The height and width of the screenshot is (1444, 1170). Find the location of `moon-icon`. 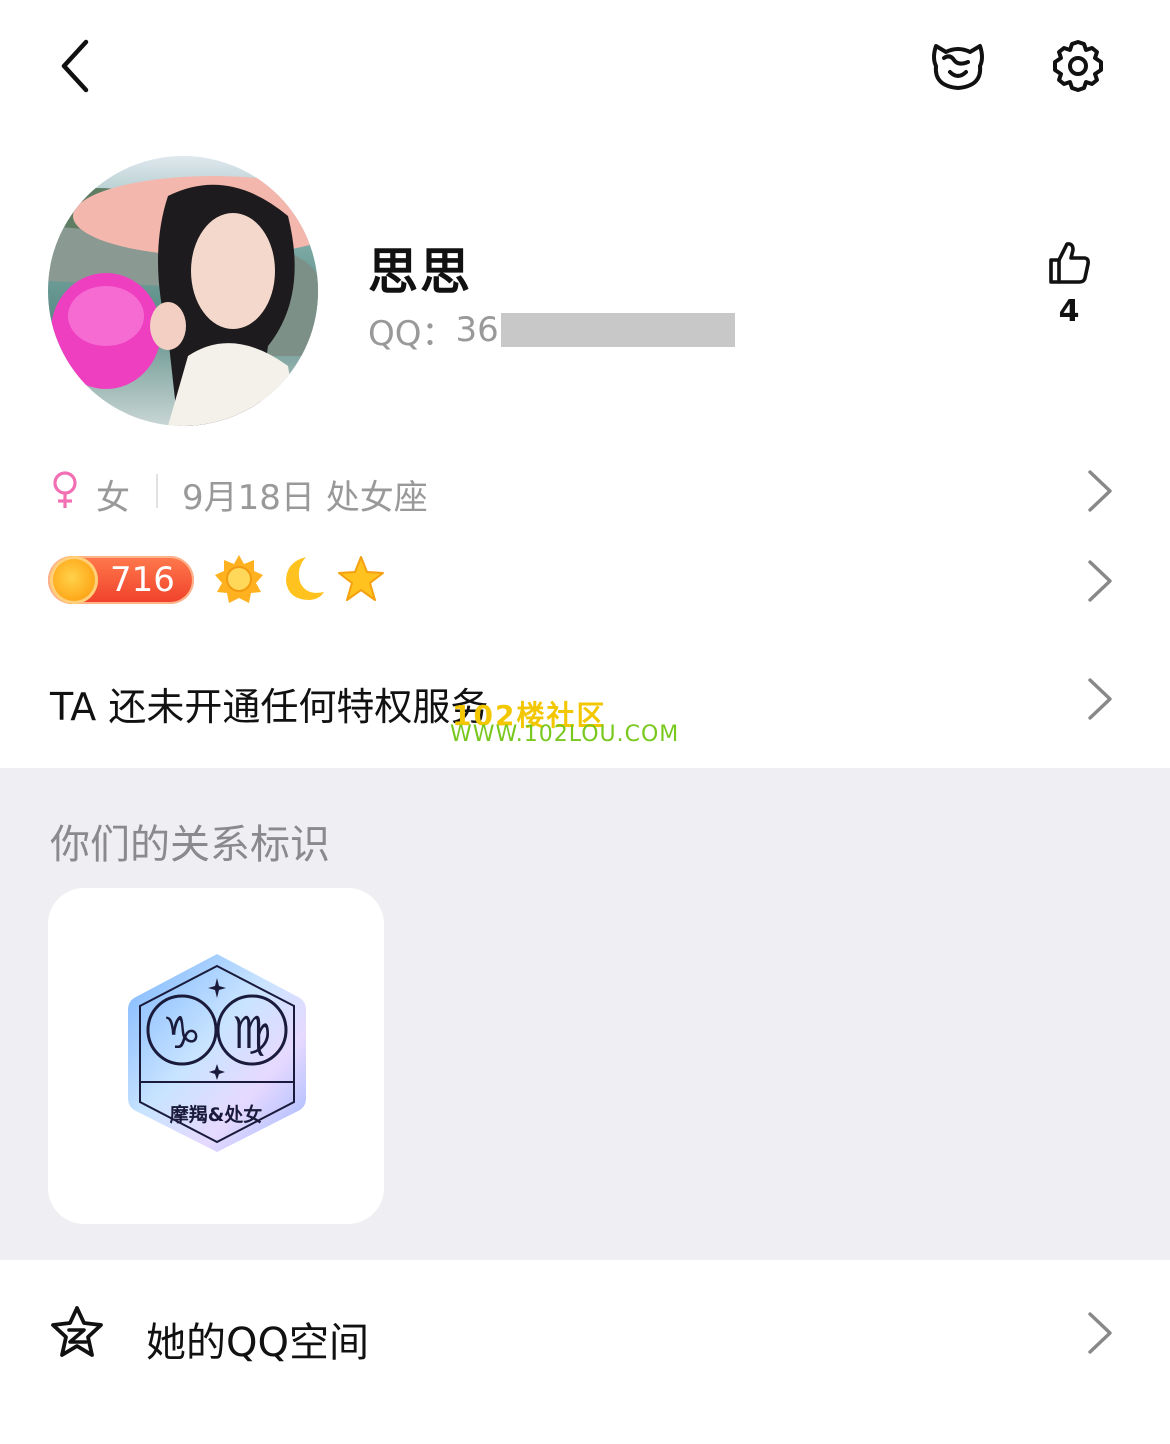

moon-icon is located at coordinates (305, 578).